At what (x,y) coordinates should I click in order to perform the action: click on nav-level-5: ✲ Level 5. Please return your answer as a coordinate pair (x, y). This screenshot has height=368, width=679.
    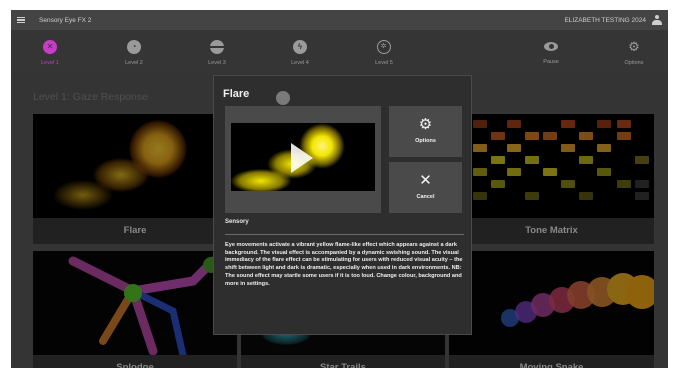
    Looking at the image, I should click on (384, 52).